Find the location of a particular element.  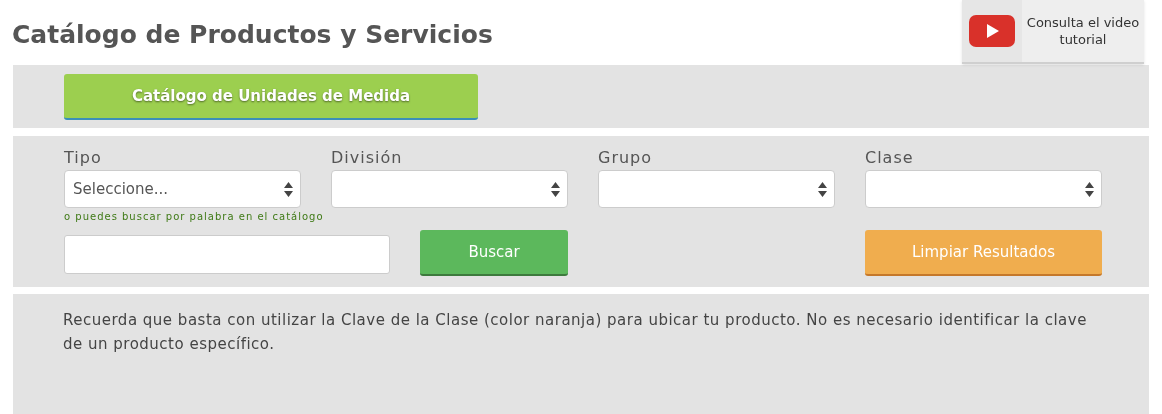

field-label: División is located at coordinates (367, 158).